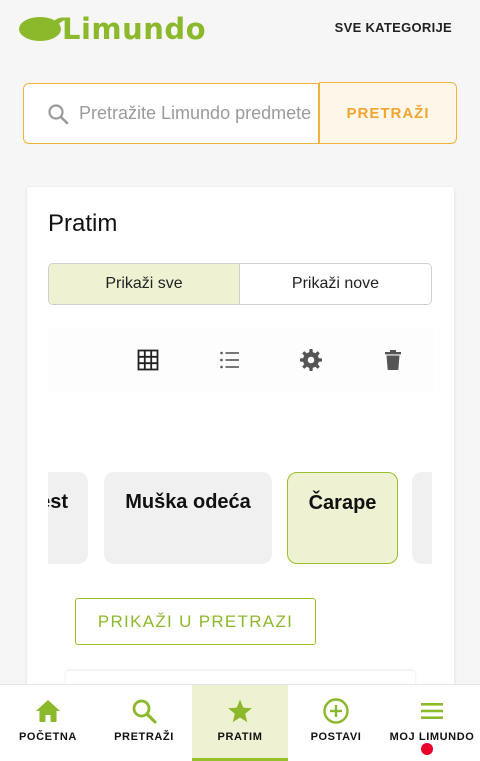  What do you see at coordinates (48, 711) in the screenshot?
I see `home-icon` at bounding box center [48, 711].